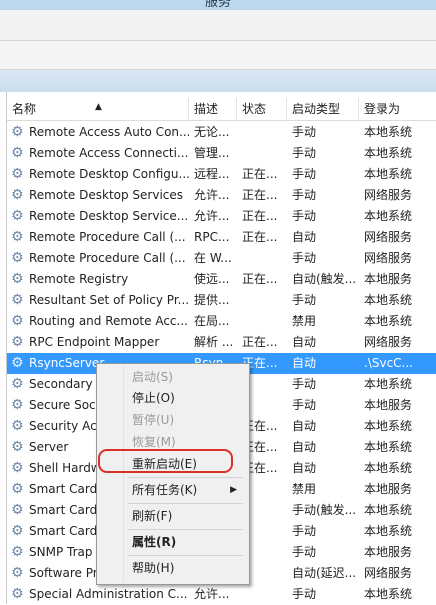 The image size is (436, 605). What do you see at coordinates (213, 109) in the screenshot?
I see `column-header-description: 描述` at bounding box center [213, 109].